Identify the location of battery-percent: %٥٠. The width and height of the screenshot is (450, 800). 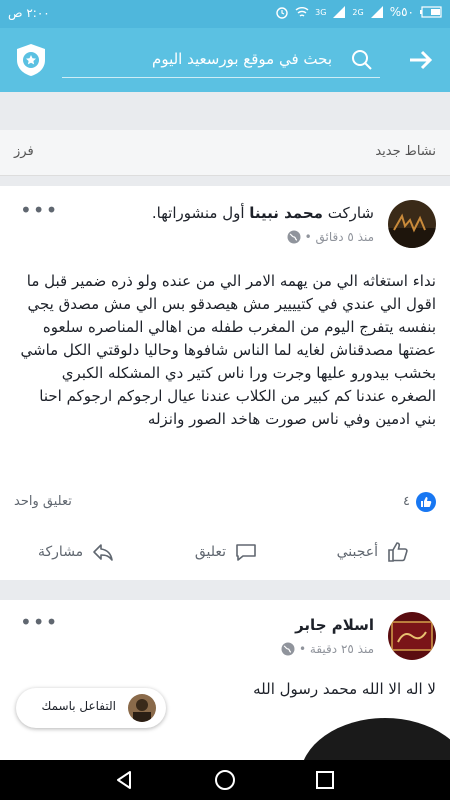
(401, 12).